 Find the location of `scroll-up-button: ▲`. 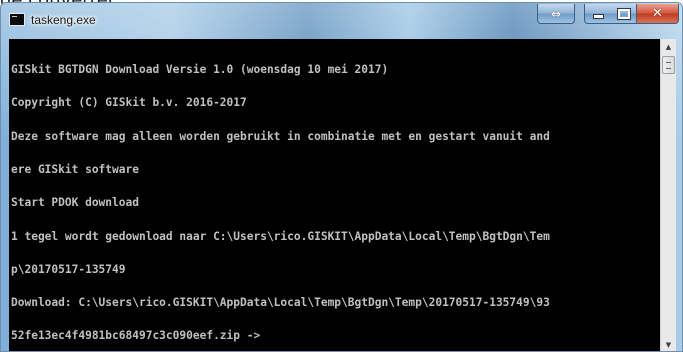

scroll-up-button: ▲ is located at coordinates (668, 47).